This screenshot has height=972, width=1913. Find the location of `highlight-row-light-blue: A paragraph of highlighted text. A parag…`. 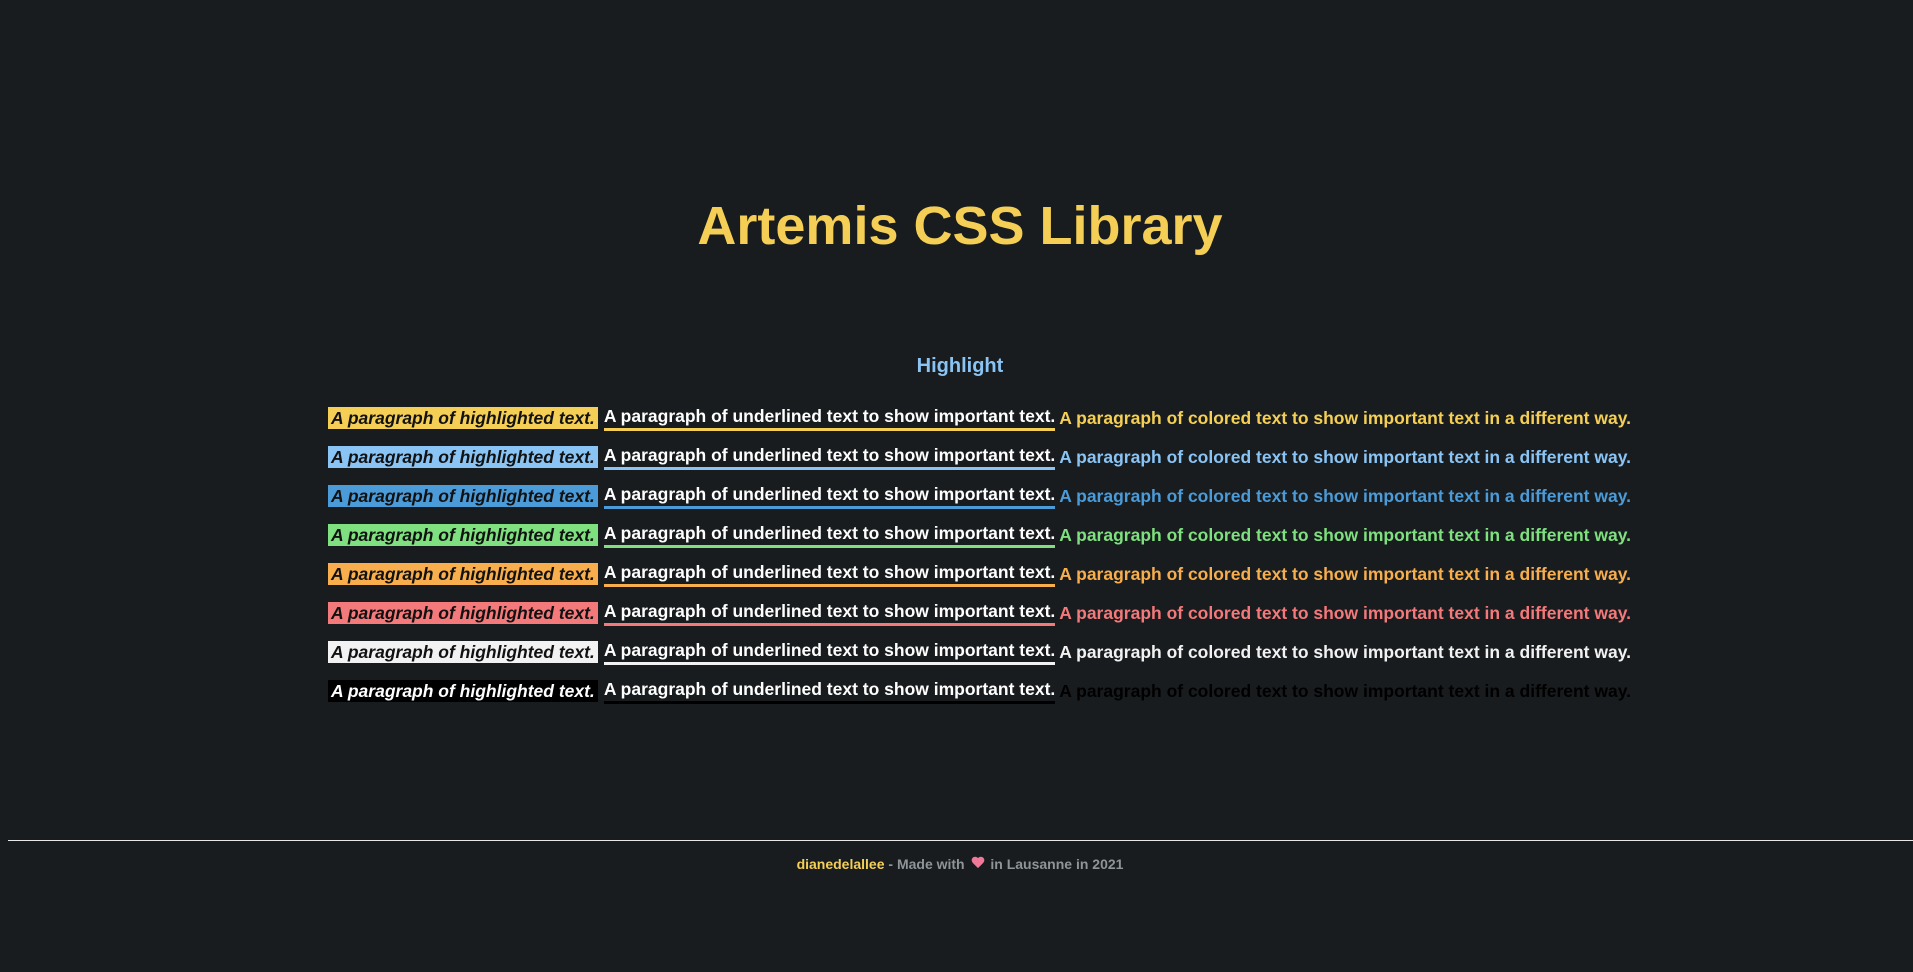

highlight-row-light-blue: A paragraph of highlighted text. A parag… is located at coordinates (979, 456).